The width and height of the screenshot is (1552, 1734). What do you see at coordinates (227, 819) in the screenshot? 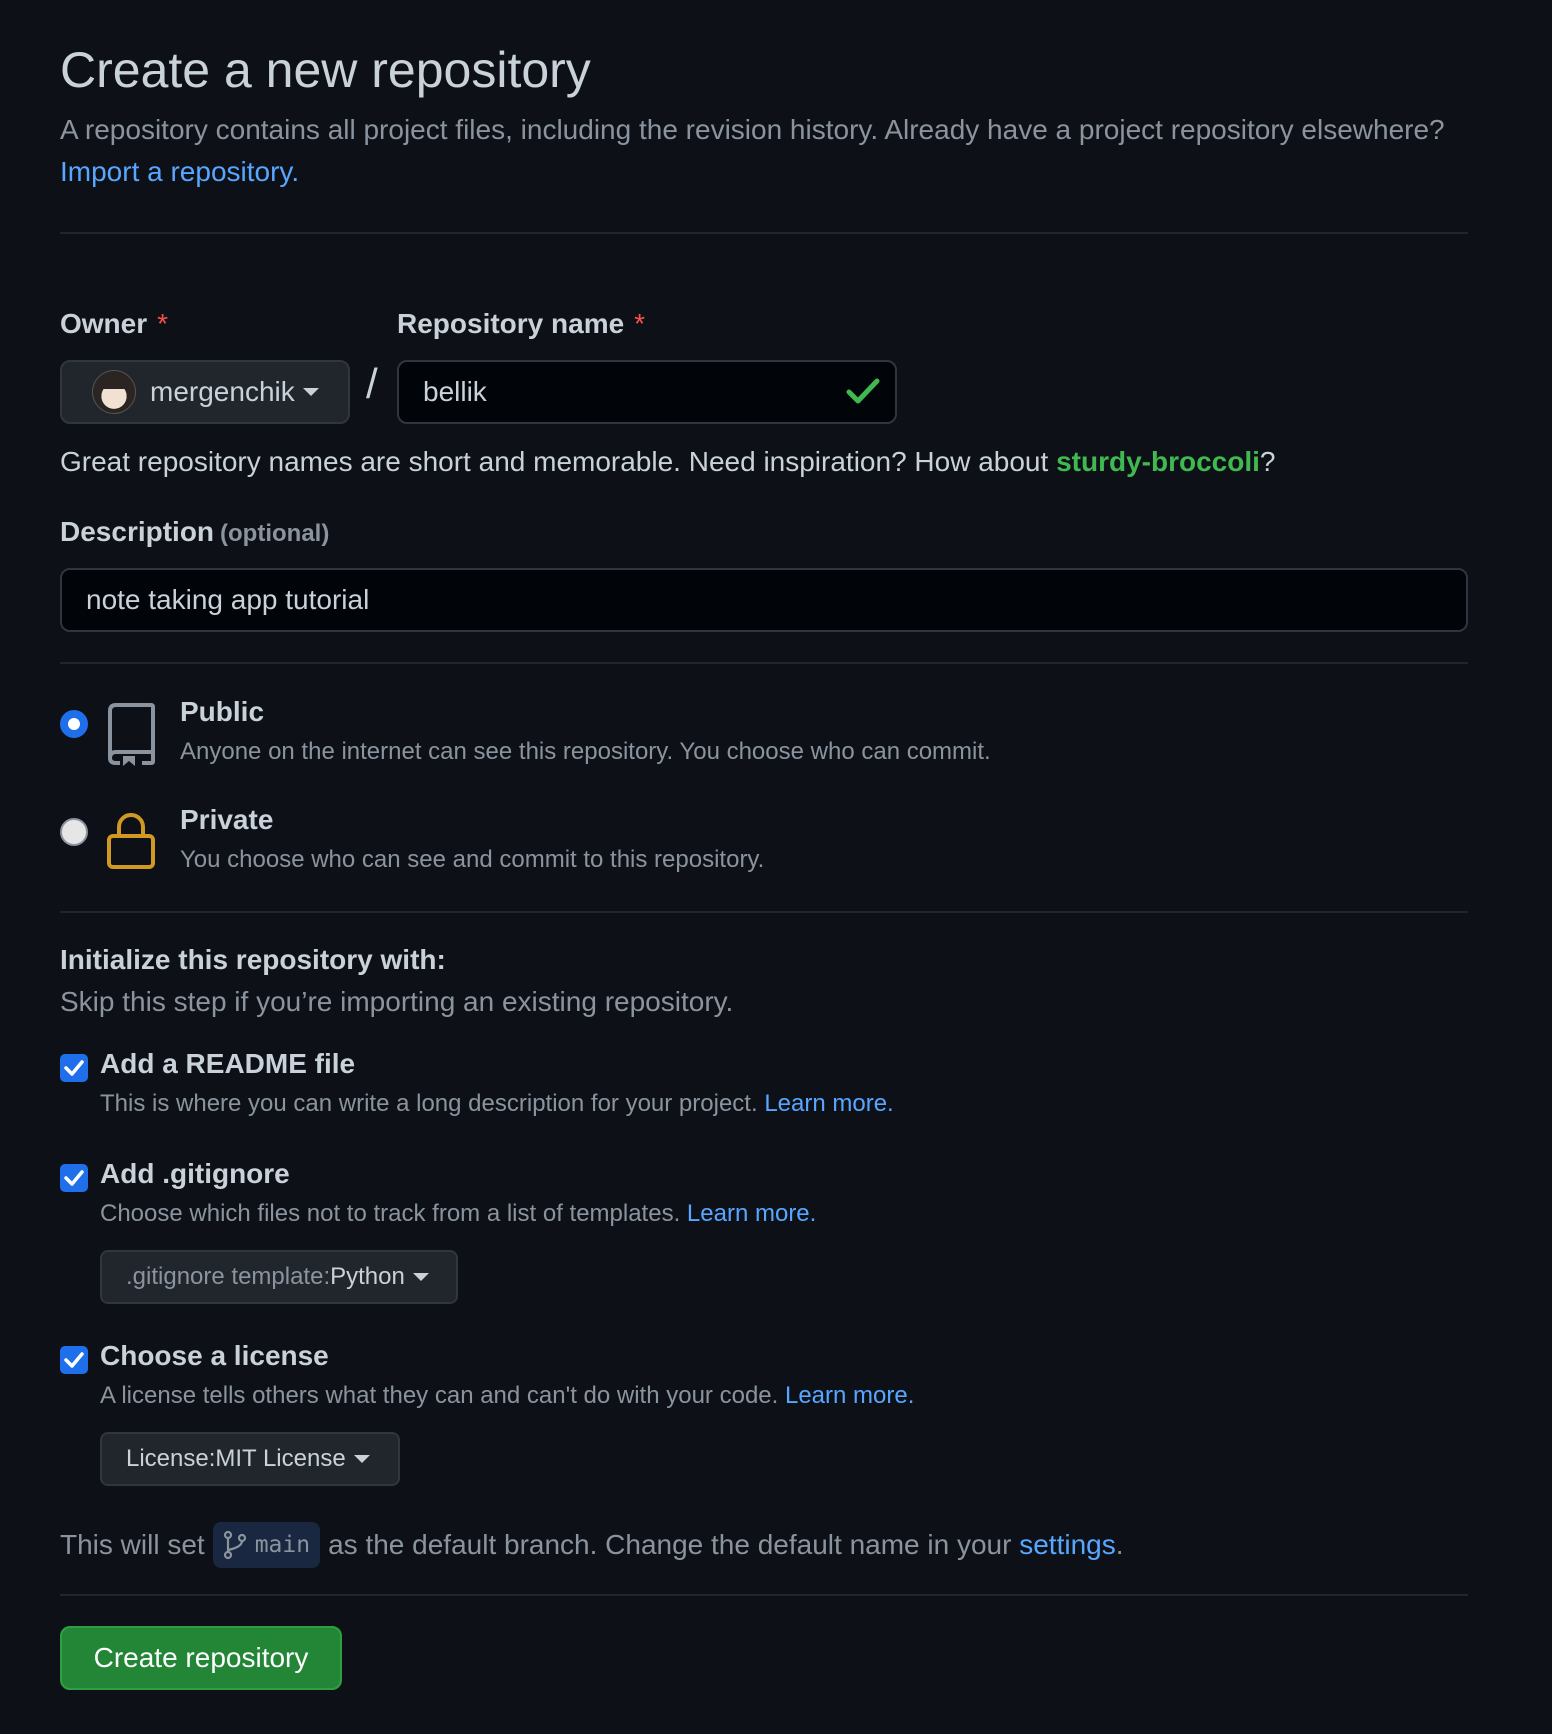
I see `private-title: Private` at bounding box center [227, 819].